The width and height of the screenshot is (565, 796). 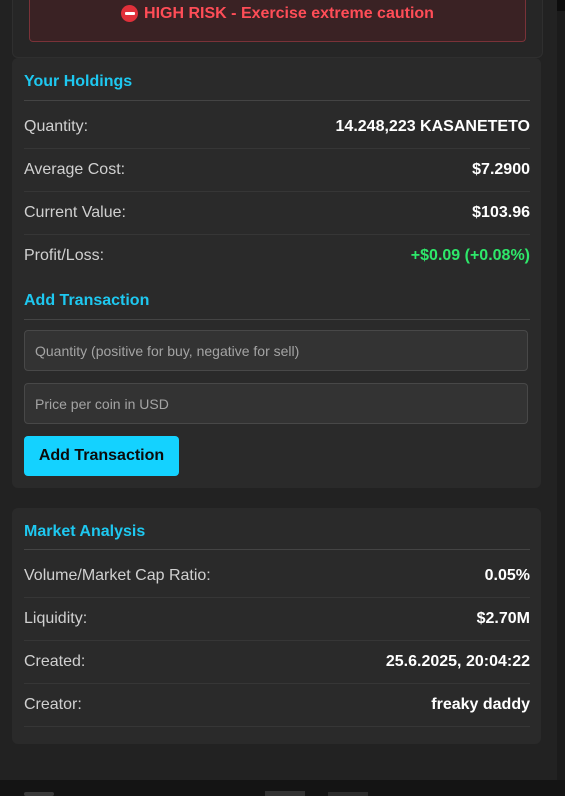 I want to click on market-label: Volume/Market Cap Ratio:, so click(x=117, y=575).